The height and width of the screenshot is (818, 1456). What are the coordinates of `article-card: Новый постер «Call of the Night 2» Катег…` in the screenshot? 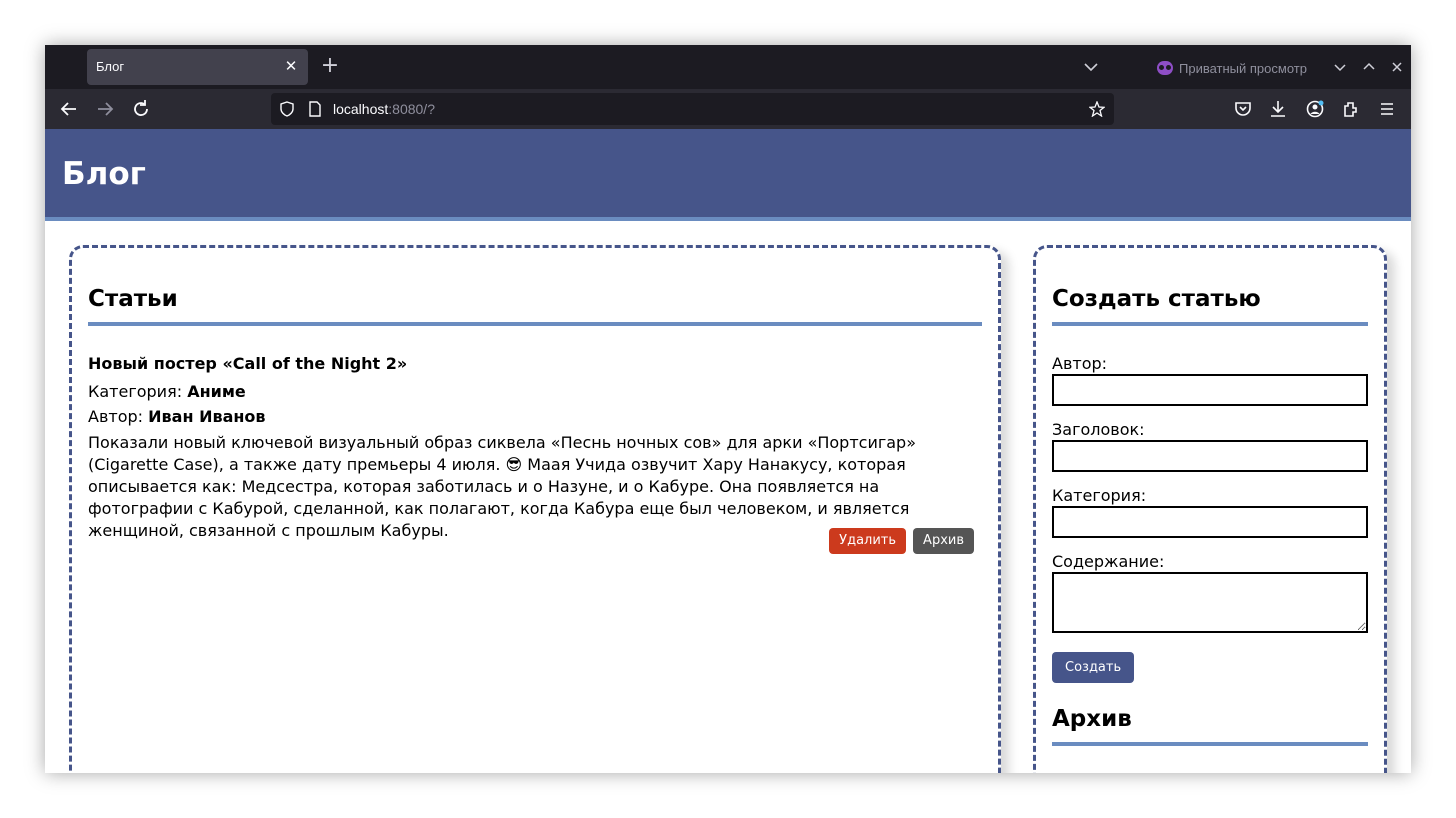 It's located at (535, 448).